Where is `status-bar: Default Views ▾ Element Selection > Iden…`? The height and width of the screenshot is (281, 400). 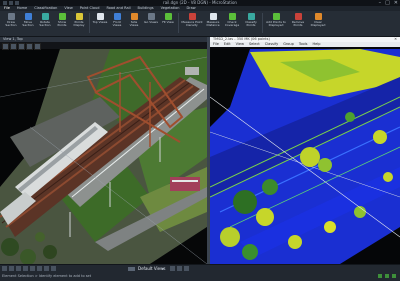 status-bar: Default Views ▾ Element Selection > Iden… is located at coordinates (200, 272).